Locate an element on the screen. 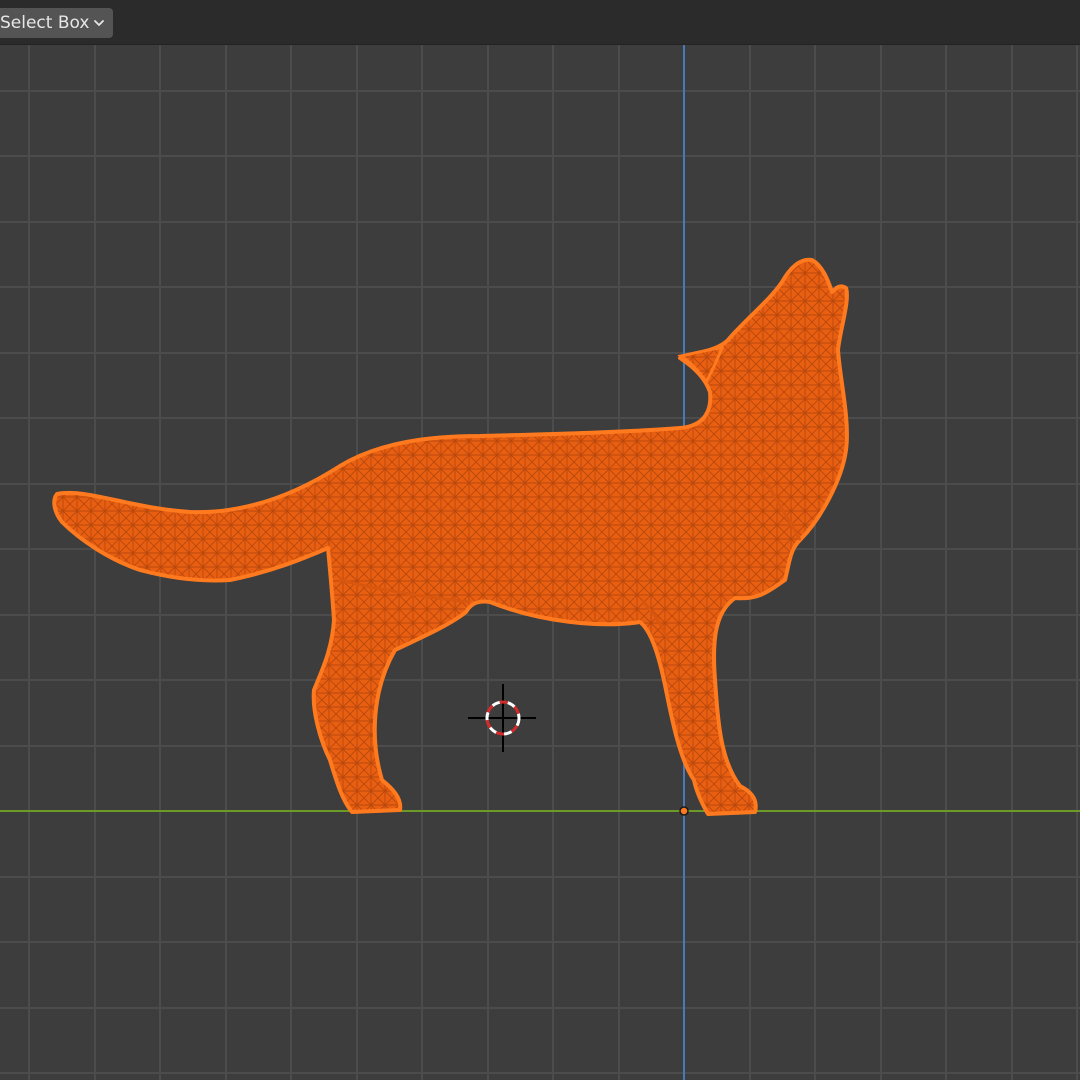 The width and height of the screenshot is (1080, 1080). select-box-dropdown: Select Box is located at coordinates (57, 23).